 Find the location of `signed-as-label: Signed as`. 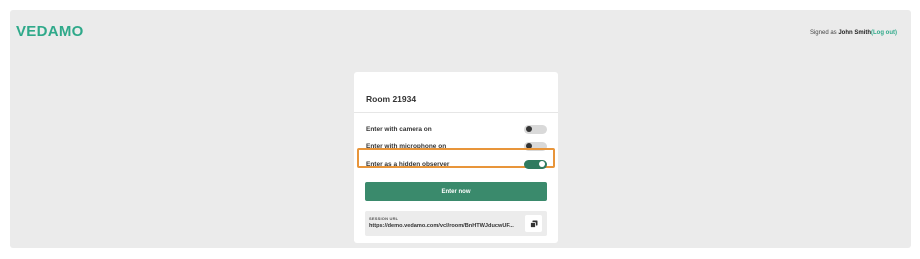

signed-as-label: Signed as is located at coordinates (823, 33).